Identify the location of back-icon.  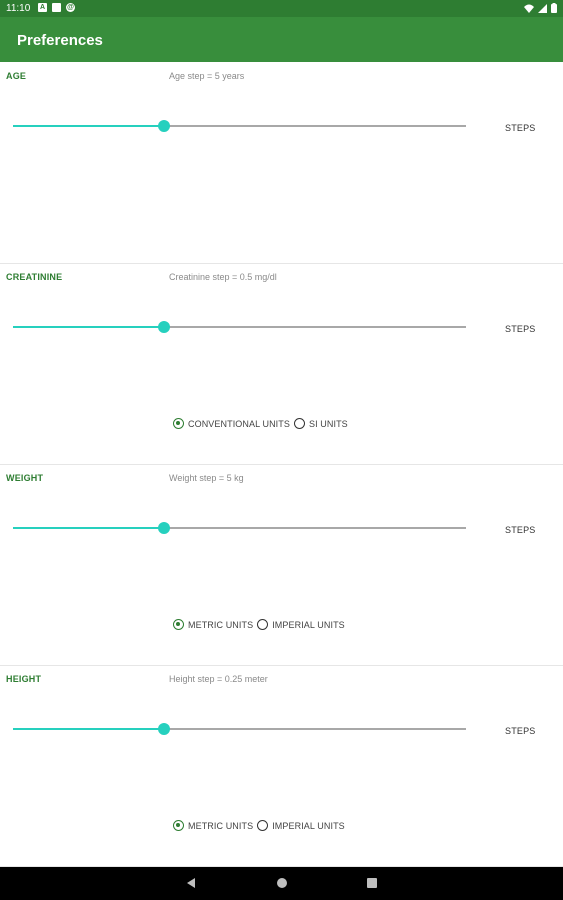
(191, 883).